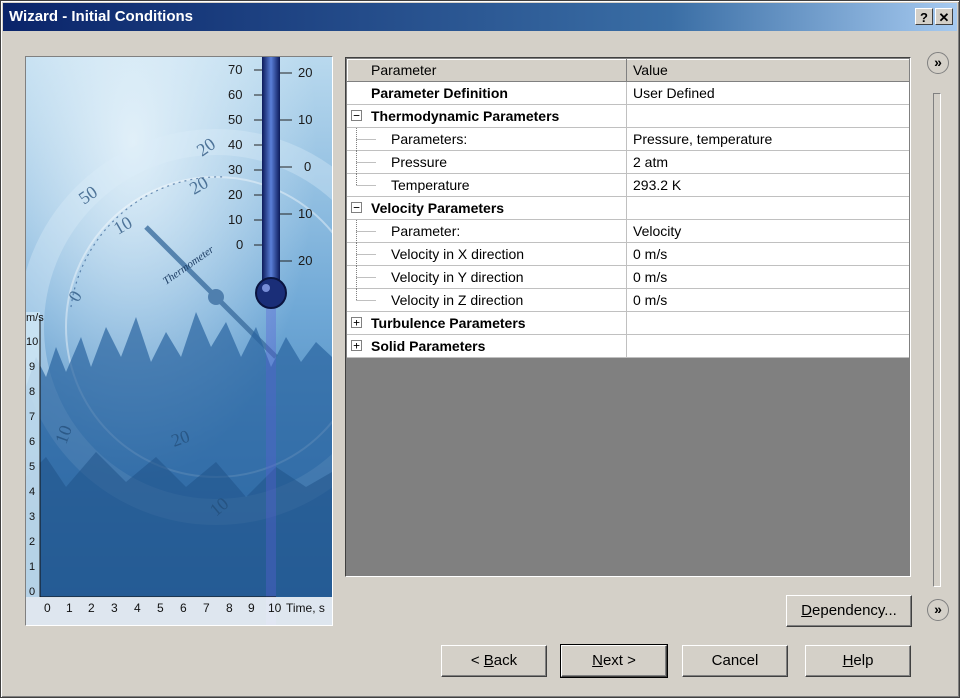 The height and width of the screenshot is (698, 960). Describe the element at coordinates (32, 342) in the screenshot. I see `y-tick-10: 10` at that location.